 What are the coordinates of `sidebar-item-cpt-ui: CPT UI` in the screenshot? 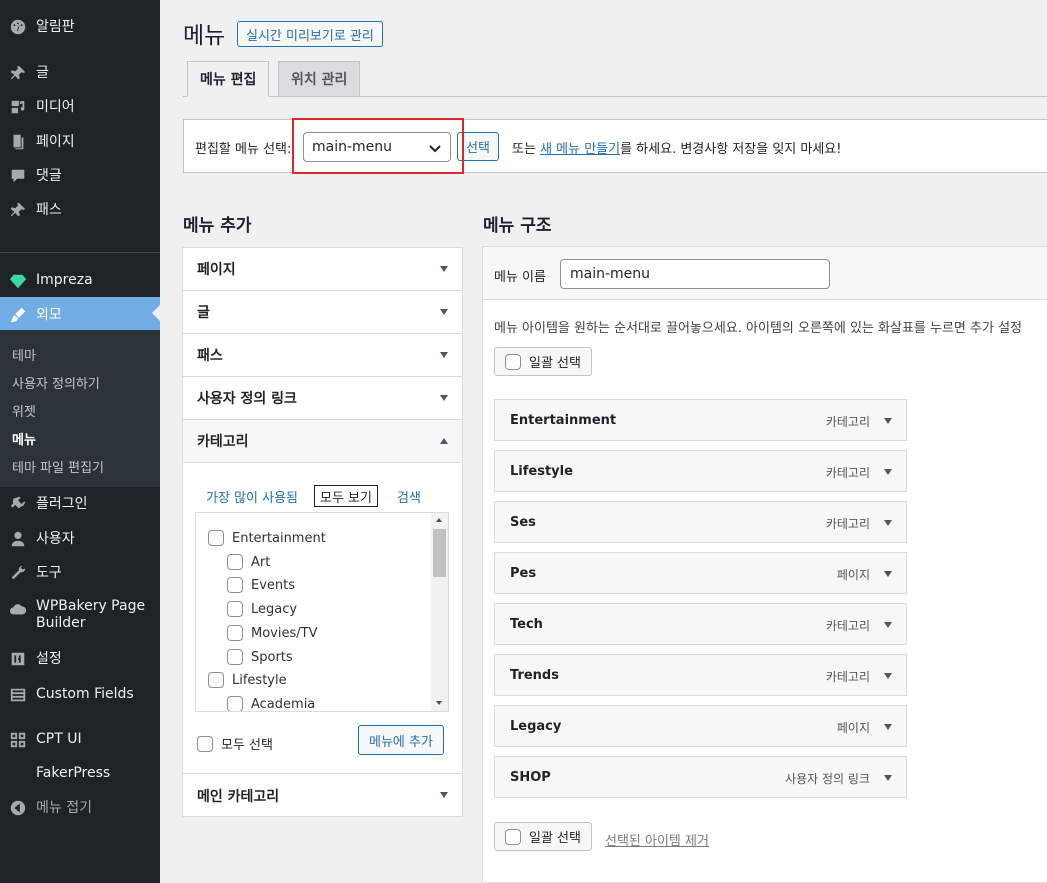 It's located at (80, 739).